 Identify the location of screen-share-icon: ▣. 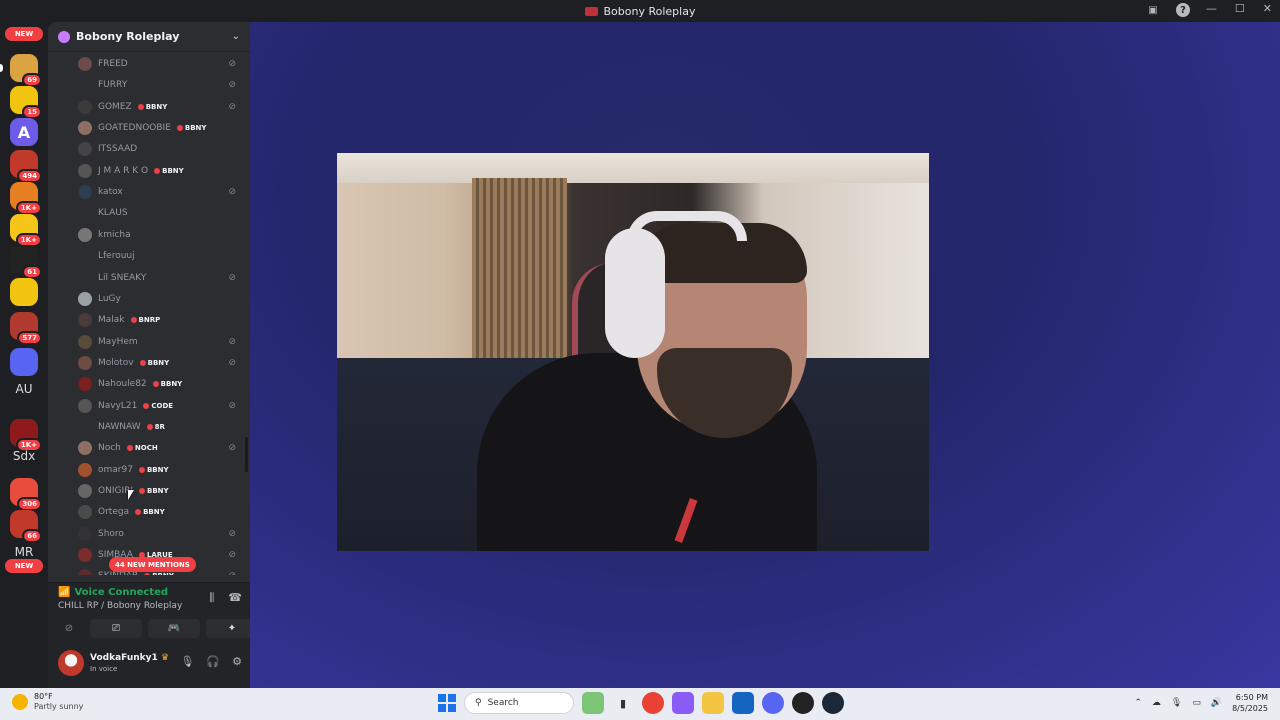
(1153, 10).